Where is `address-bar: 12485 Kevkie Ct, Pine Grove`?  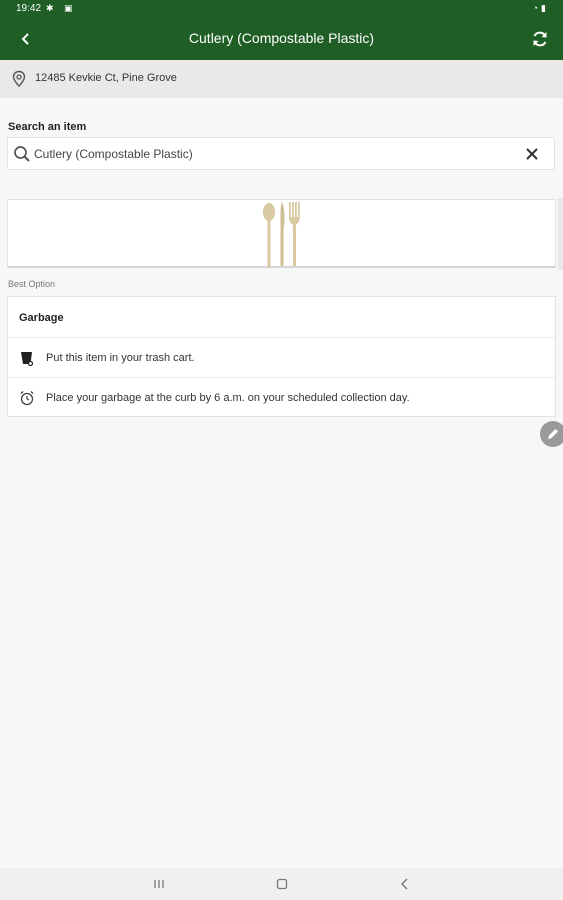
address-bar: 12485 Kevkie Ct, Pine Grove is located at coordinates (281, 79).